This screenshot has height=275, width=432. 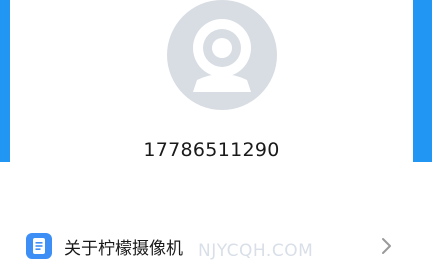 I want to click on webcam-icon, so click(x=222, y=55).